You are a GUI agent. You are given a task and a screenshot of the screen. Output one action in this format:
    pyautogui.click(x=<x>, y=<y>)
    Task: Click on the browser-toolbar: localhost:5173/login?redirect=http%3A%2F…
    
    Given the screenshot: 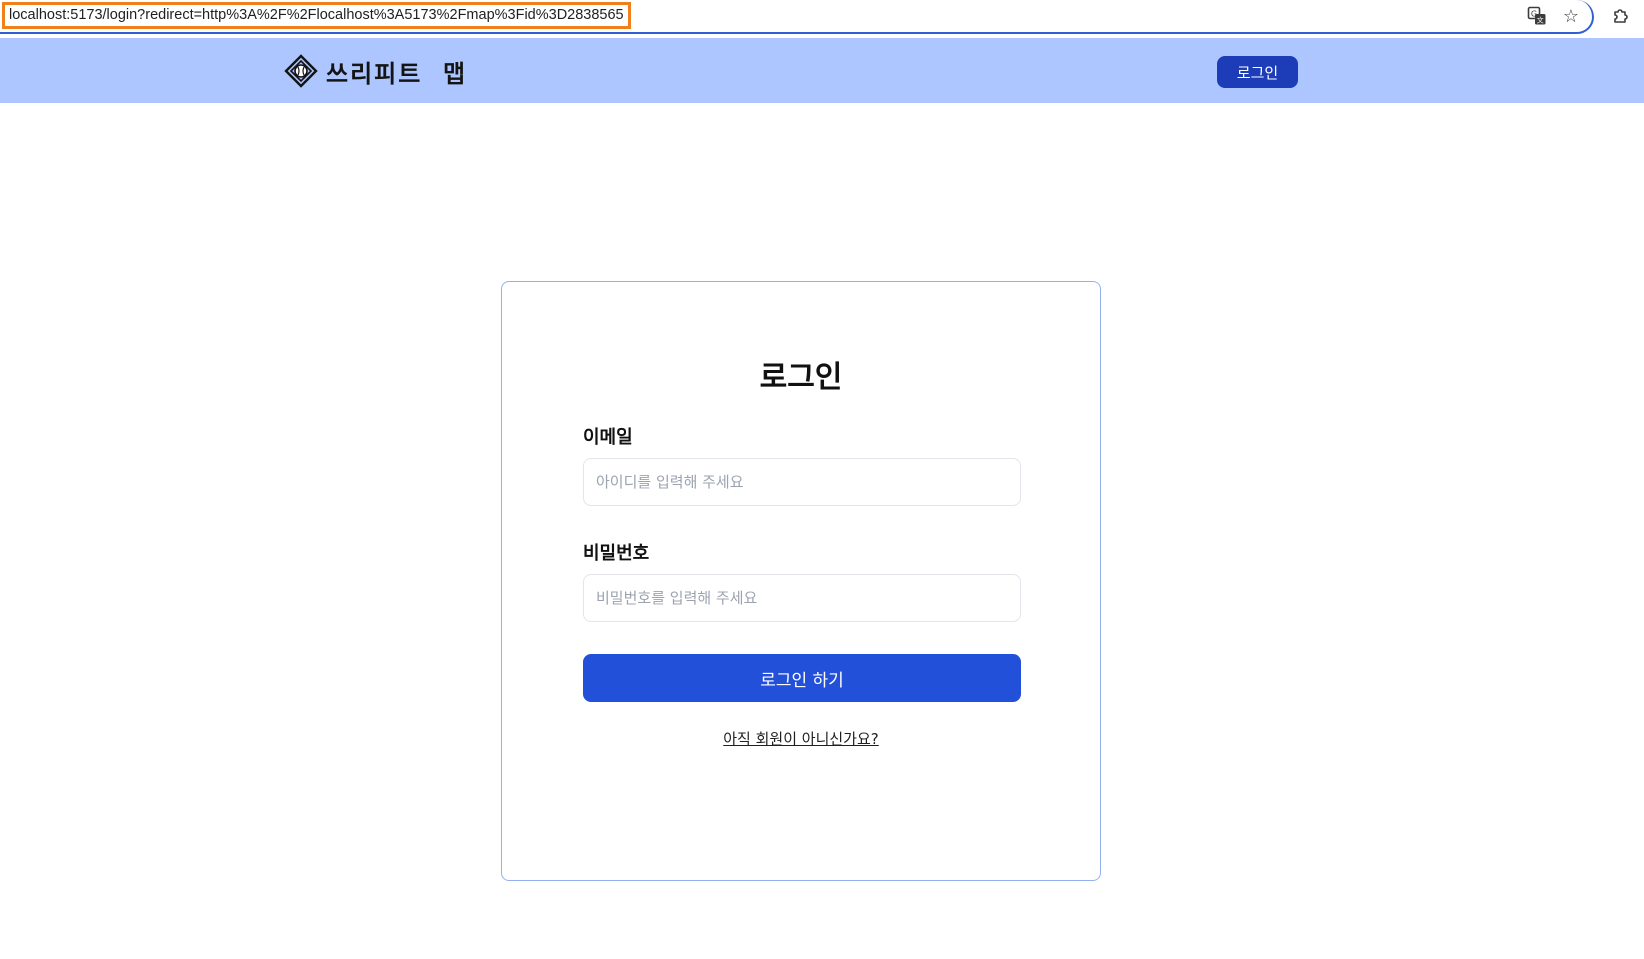 What is the action you would take?
    pyautogui.click(x=822, y=17)
    